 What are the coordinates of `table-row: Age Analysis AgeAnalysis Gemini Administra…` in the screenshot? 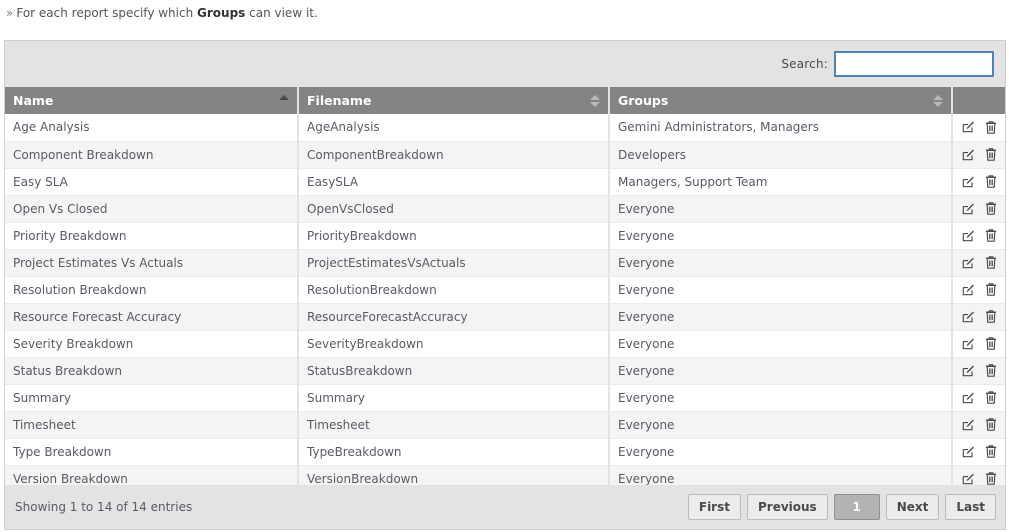 It's located at (505, 128).